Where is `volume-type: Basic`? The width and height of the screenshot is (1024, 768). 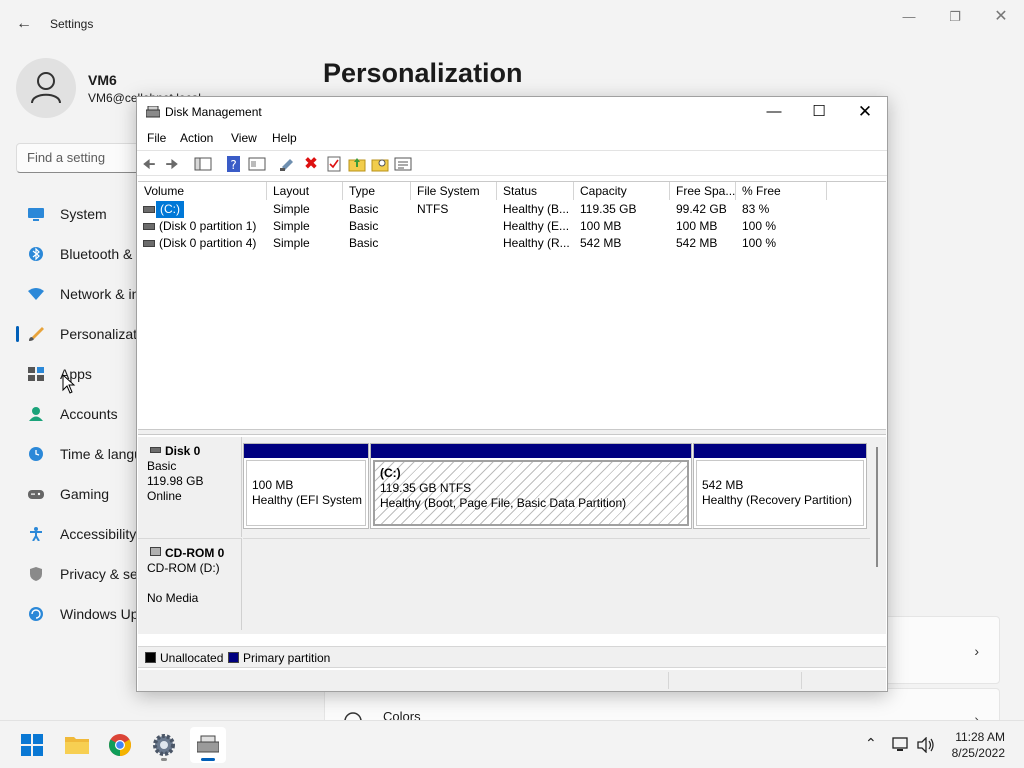 volume-type: Basic is located at coordinates (364, 243).